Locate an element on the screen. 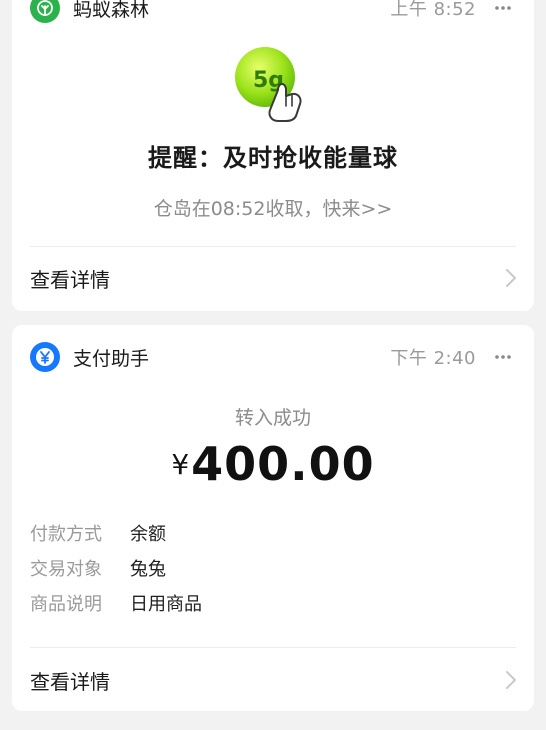 The image size is (546, 730). payment-amount: ¥400.00 is located at coordinates (273, 464).